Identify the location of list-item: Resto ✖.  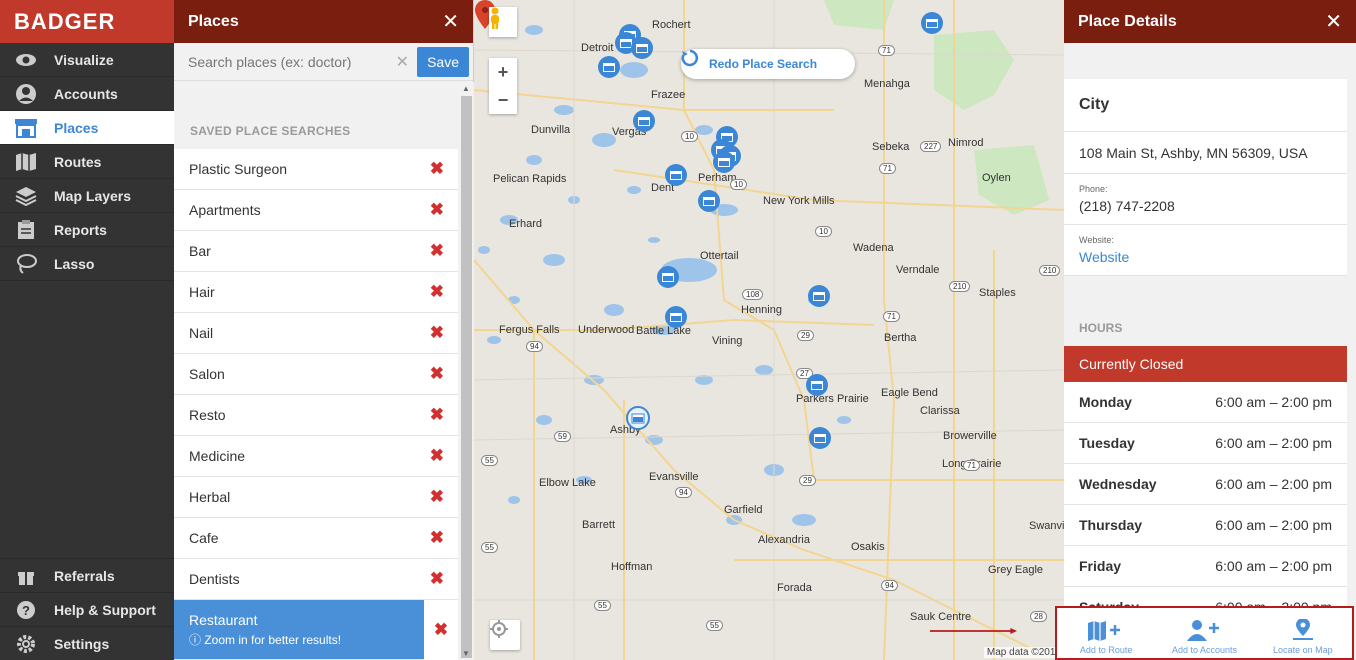
(316, 415).